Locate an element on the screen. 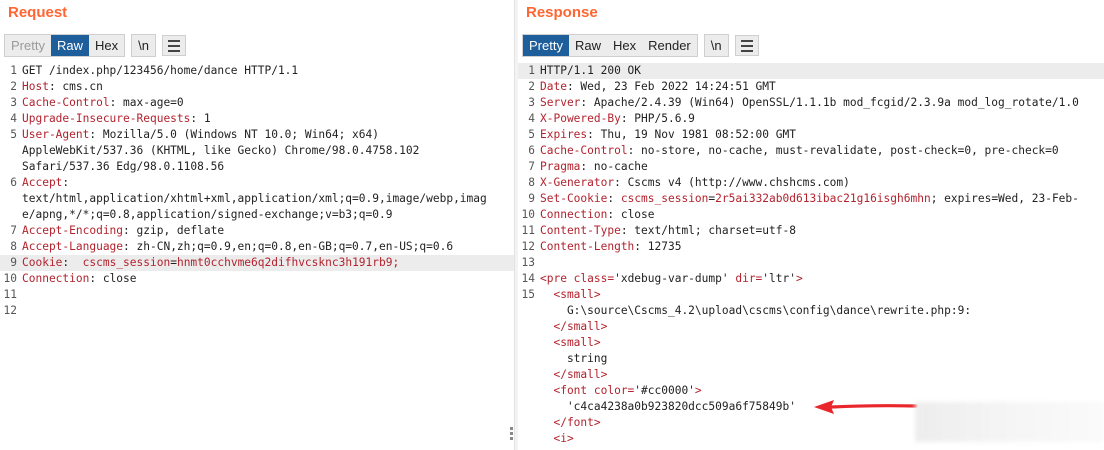 This screenshot has width=1104, height=450. header-name: Accept is located at coordinates (42, 182).